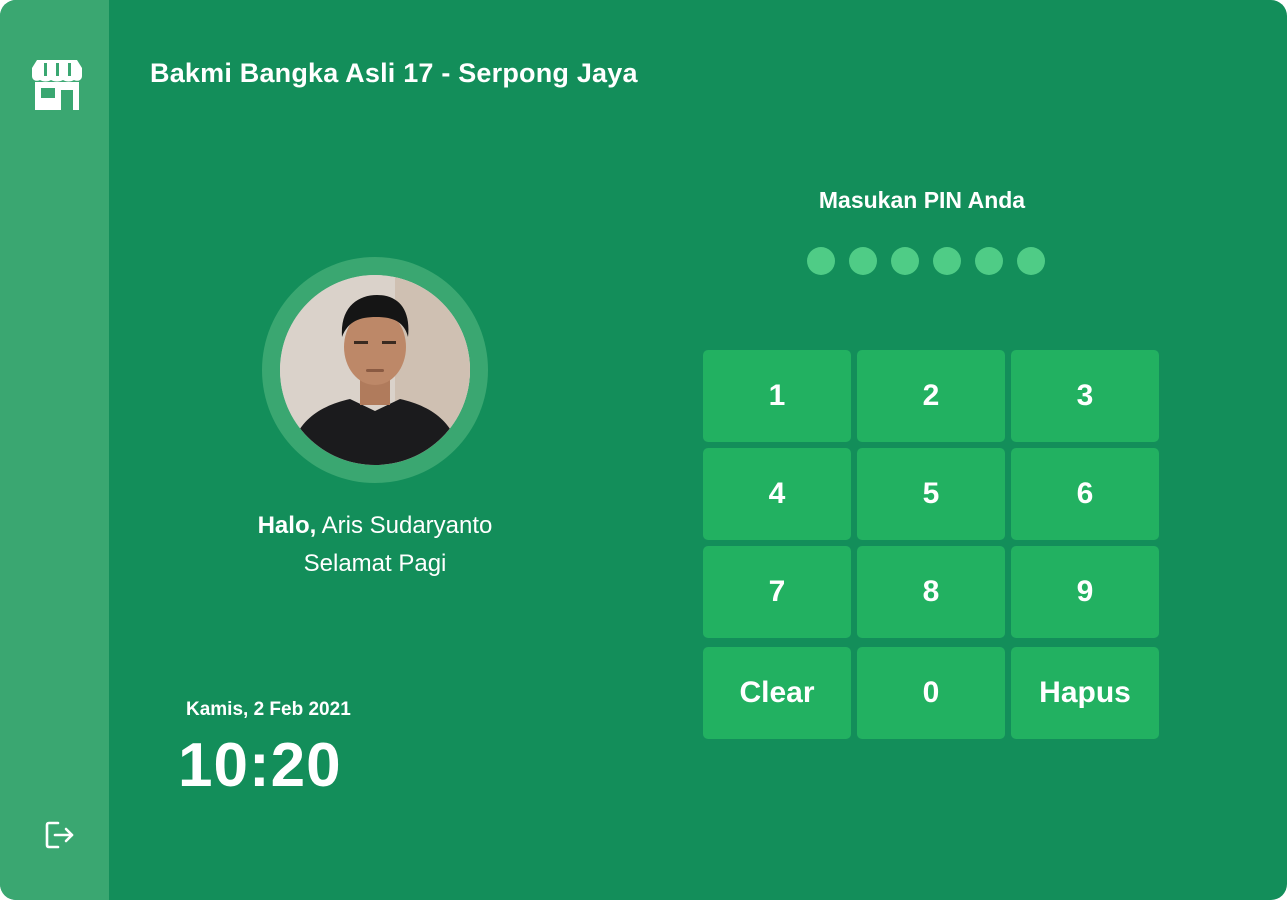 The image size is (1287, 900). What do you see at coordinates (777, 592) in the screenshot?
I see `key-7: 7` at bounding box center [777, 592].